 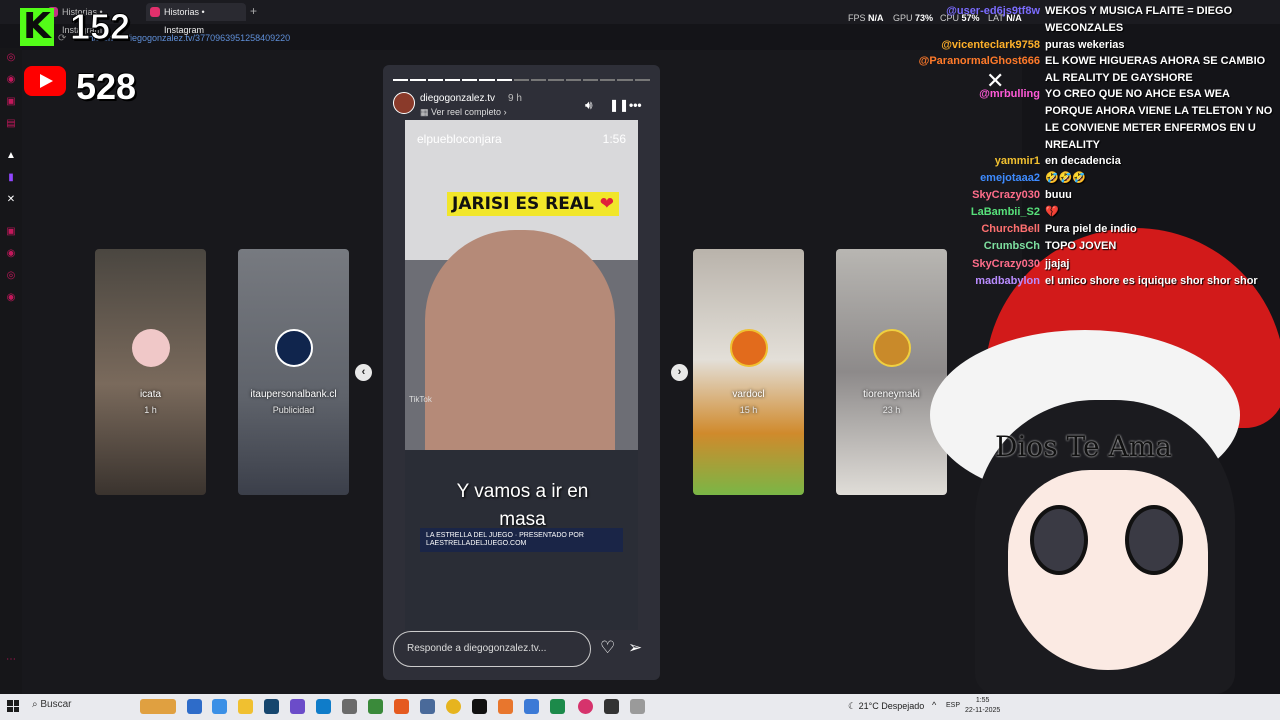 I want to click on twitch-icon: ▮, so click(x=11, y=178).